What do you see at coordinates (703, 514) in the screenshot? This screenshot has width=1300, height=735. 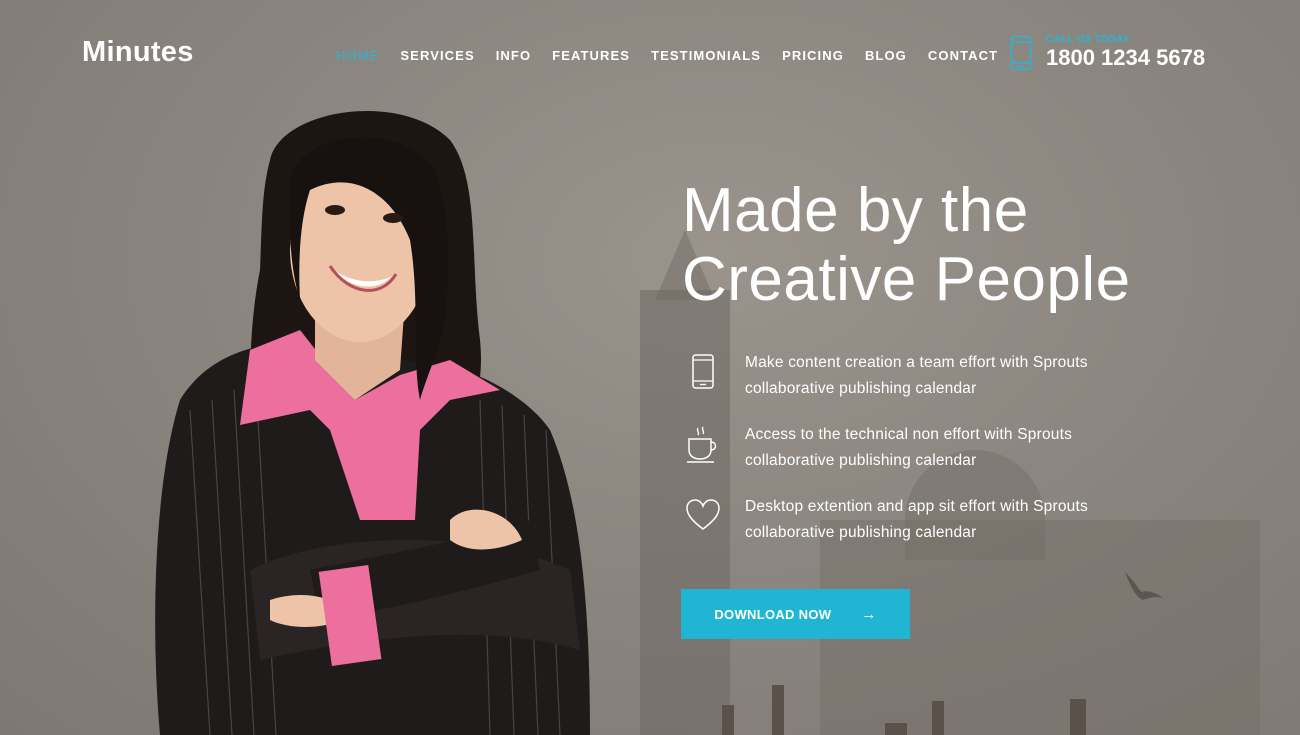 I see `heart-icon` at bounding box center [703, 514].